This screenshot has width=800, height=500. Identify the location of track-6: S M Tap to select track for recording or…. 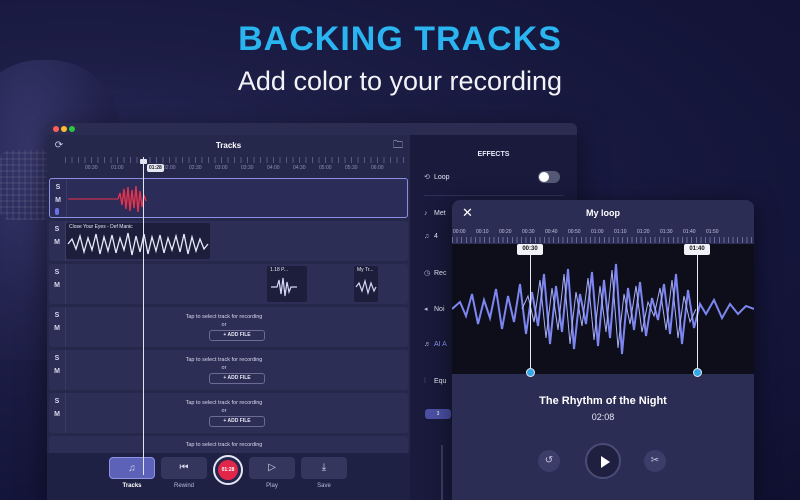
(228, 413).